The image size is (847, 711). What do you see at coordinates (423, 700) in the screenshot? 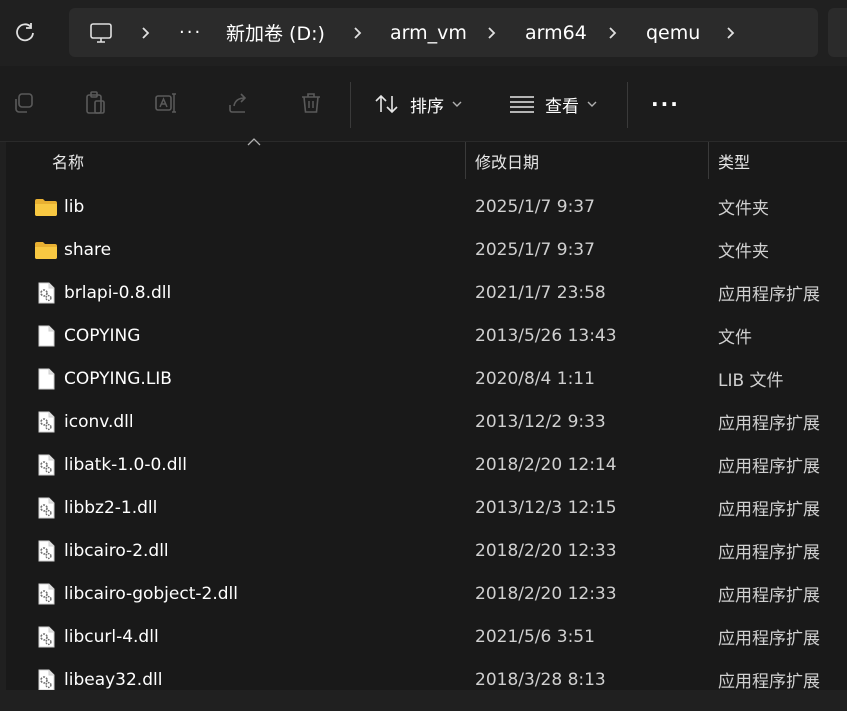
I see `status-bar` at bounding box center [423, 700].